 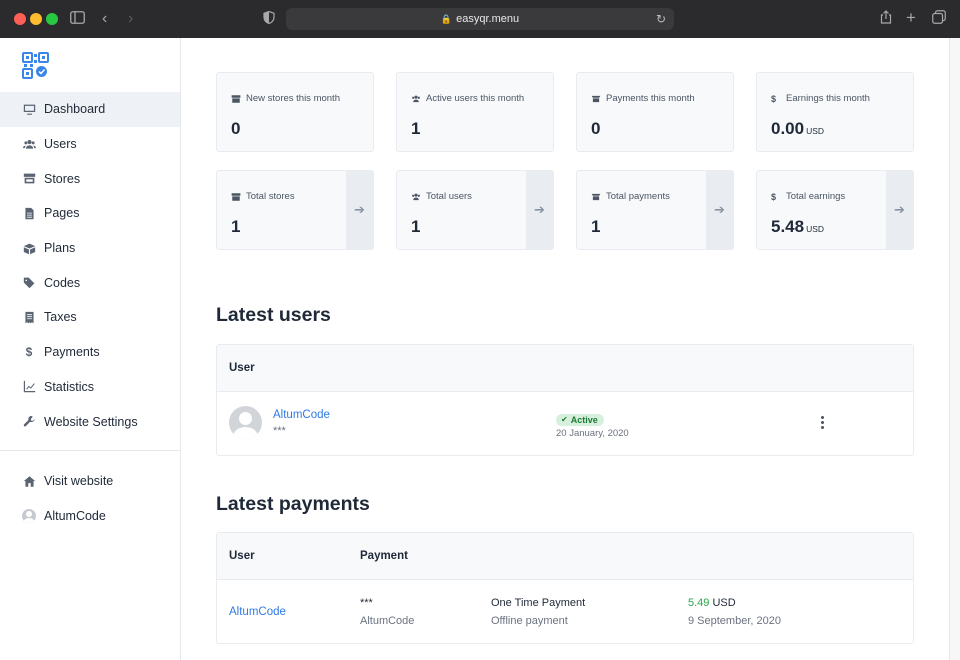 I want to click on scrollbar, so click(x=954, y=349).